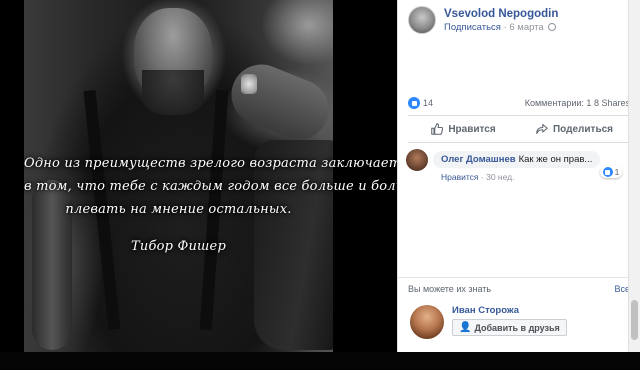  I want to click on share-arrow-icon, so click(542, 129).